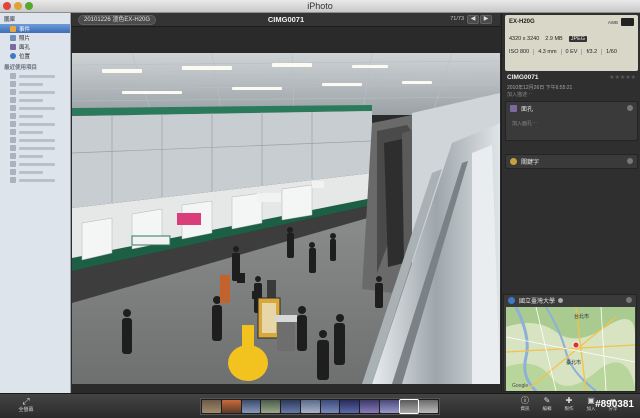 Image resolution: width=640 pixels, height=418 pixels. What do you see at coordinates (614, 404) in the screenshot?
I see `watermark-text: #890381` at bounding box center [614, 404].